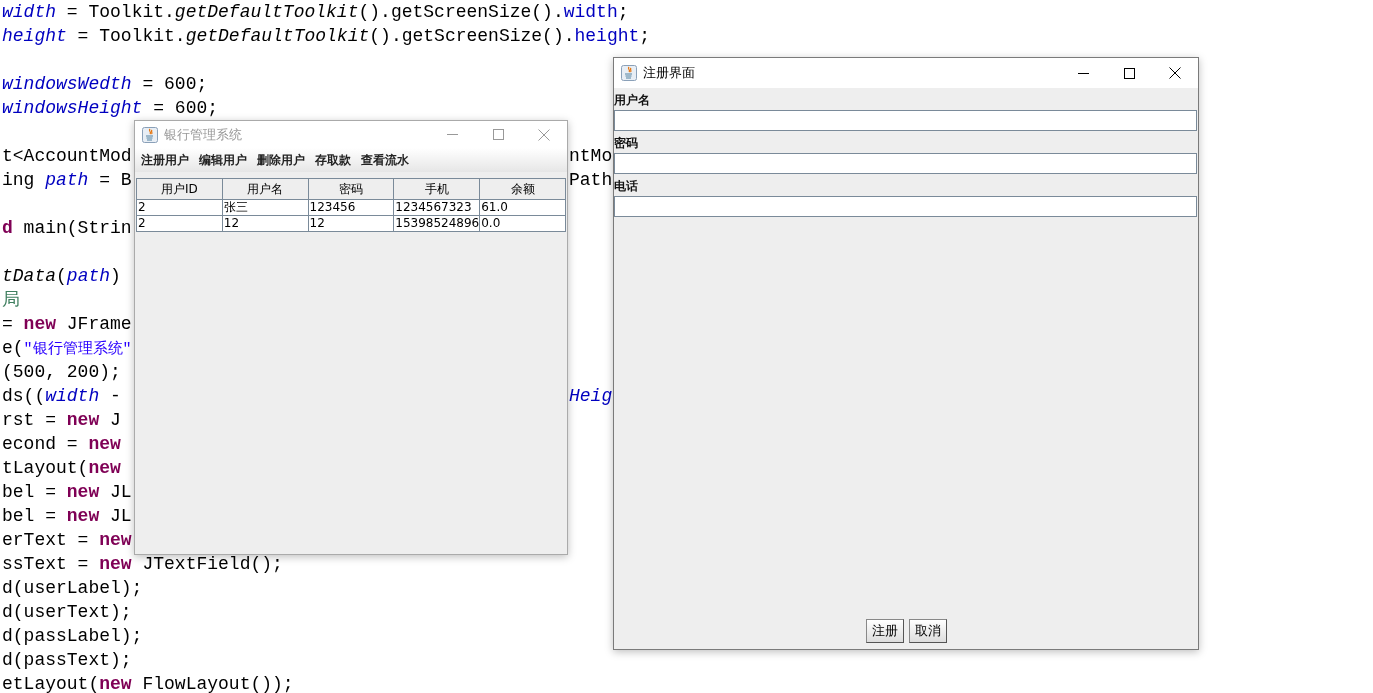 This screenshot has width=1373, height=693. I want to click on code-line: t<AccountMod, so click(67, 156).